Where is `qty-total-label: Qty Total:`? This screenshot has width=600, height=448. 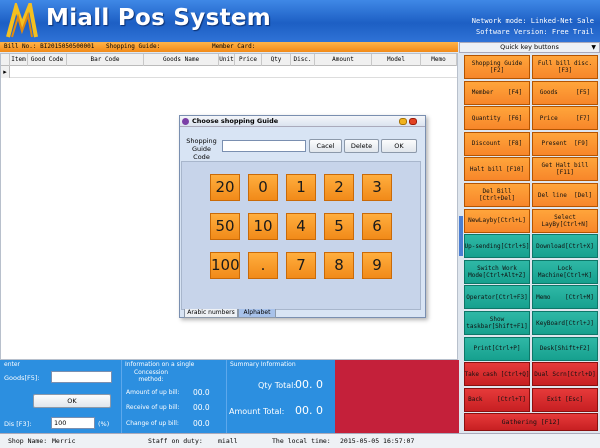
qty-total-label: Qty Total: is located at coordinates (277, 385).